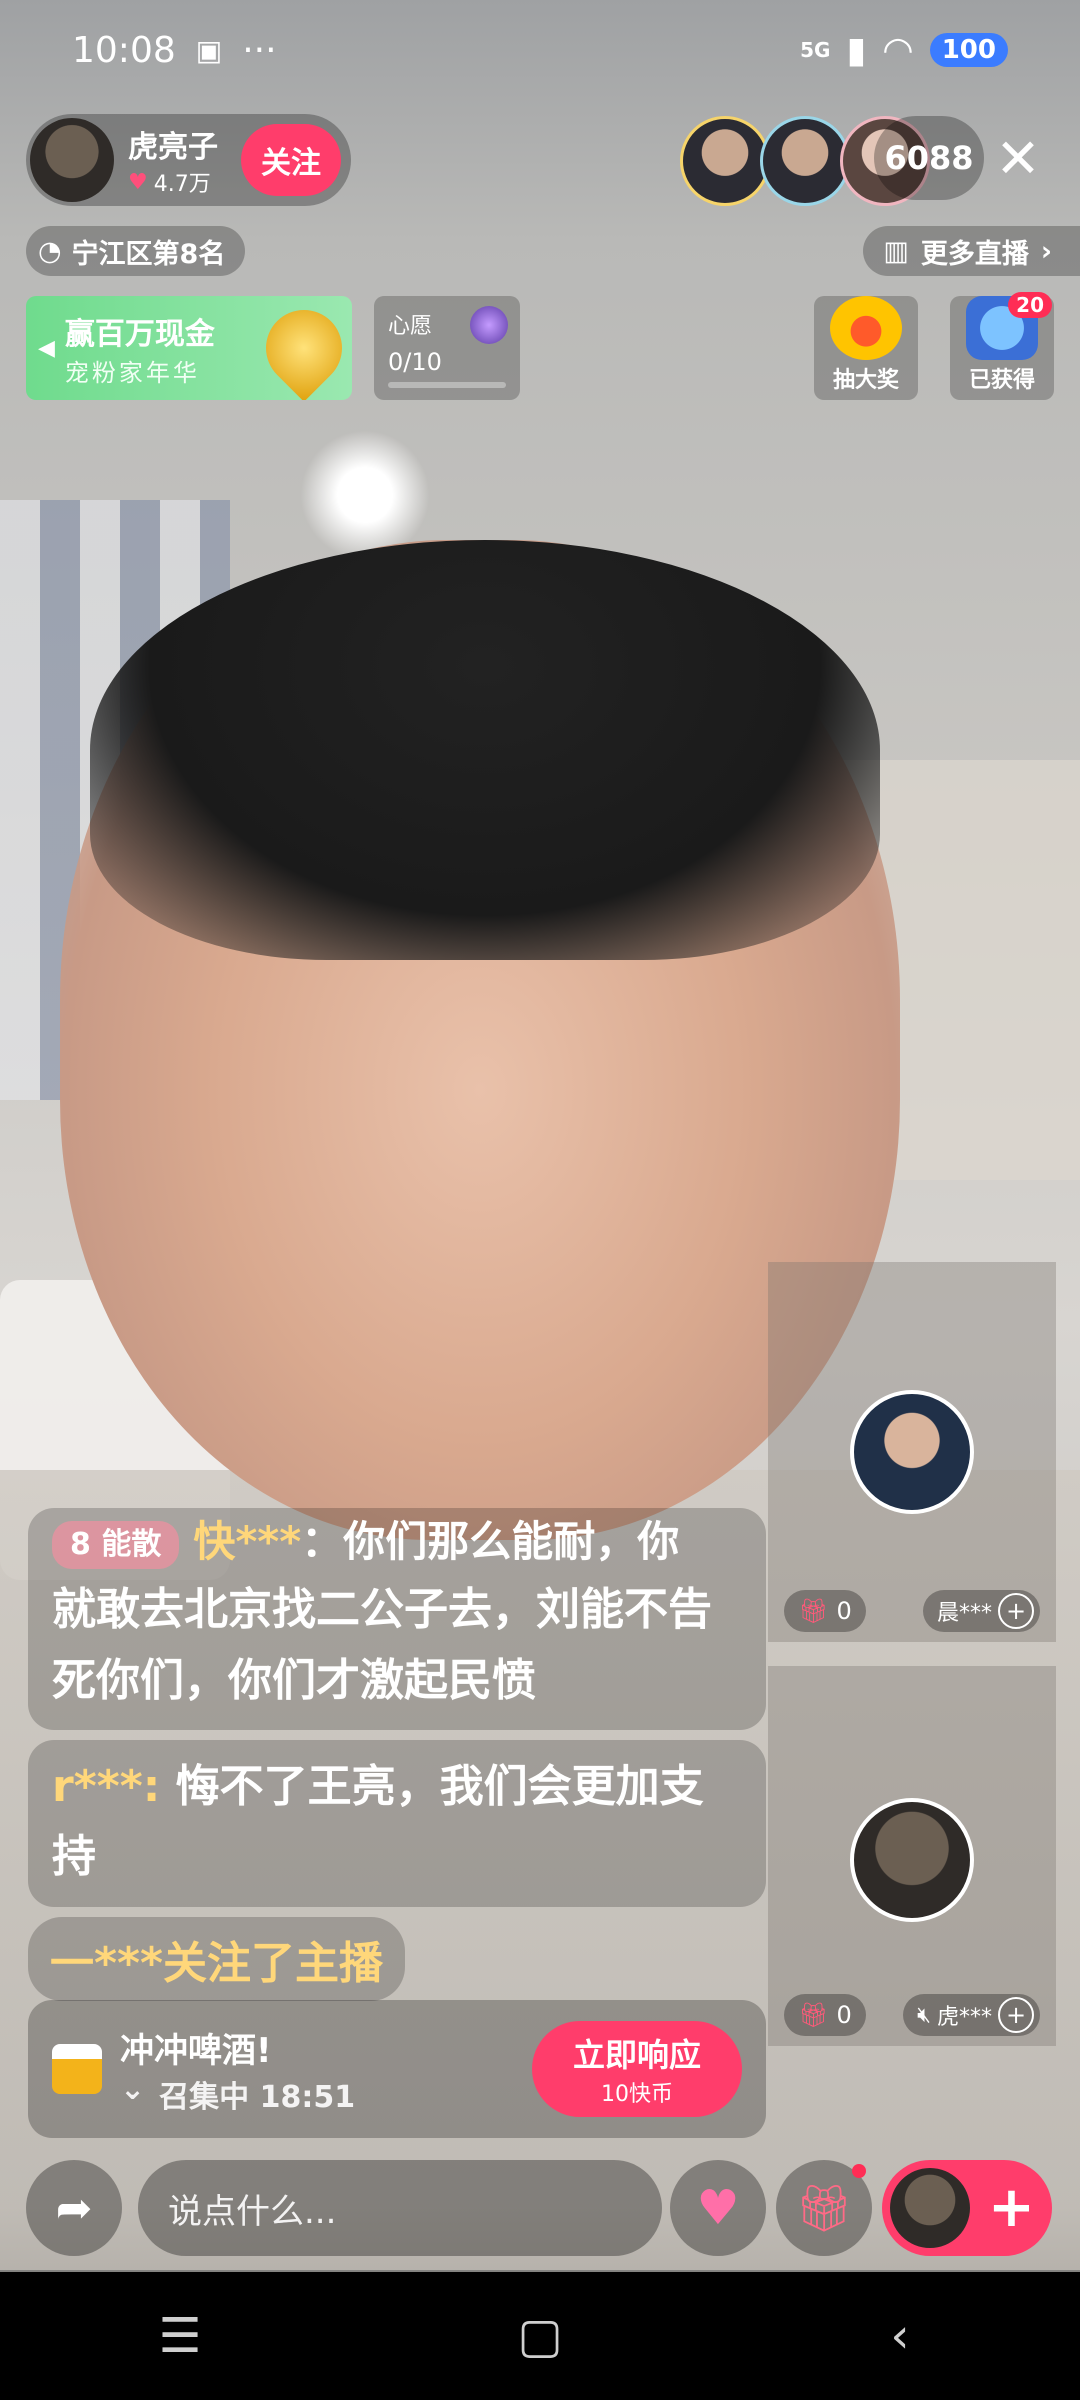 The image size is (1080, 2400). Describe the element at coordinates (1001, 380) in the screenshot. I see `obtained-label: 已获得` at that location.